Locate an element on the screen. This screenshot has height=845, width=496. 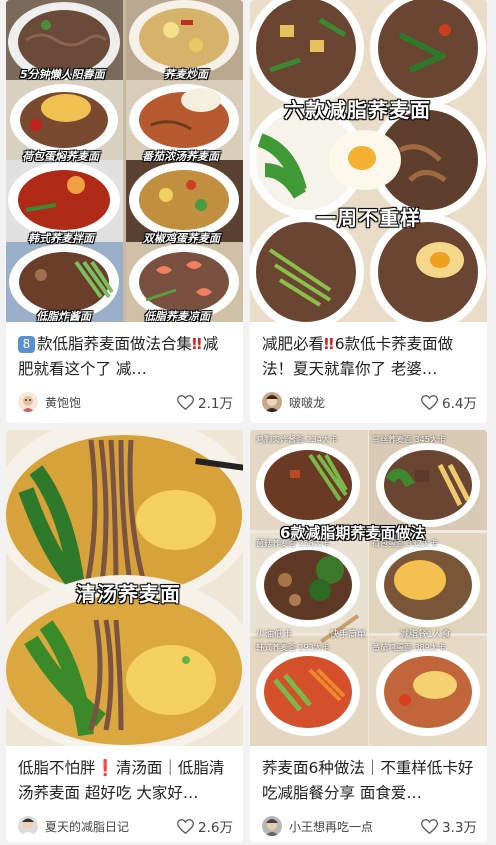
like-button: 2.6万 is located at coordinates (205, 826).